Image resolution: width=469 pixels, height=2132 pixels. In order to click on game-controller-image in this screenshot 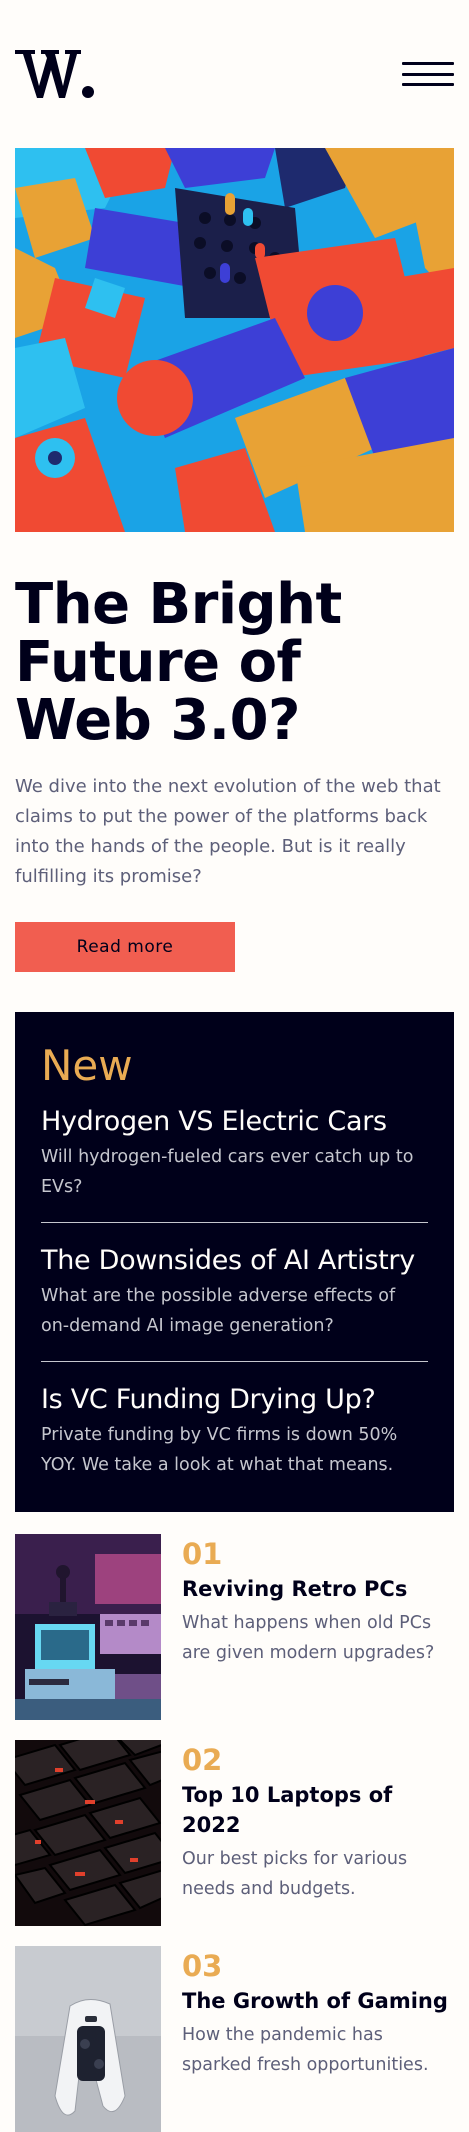, I will do `click(88, 2039)`.